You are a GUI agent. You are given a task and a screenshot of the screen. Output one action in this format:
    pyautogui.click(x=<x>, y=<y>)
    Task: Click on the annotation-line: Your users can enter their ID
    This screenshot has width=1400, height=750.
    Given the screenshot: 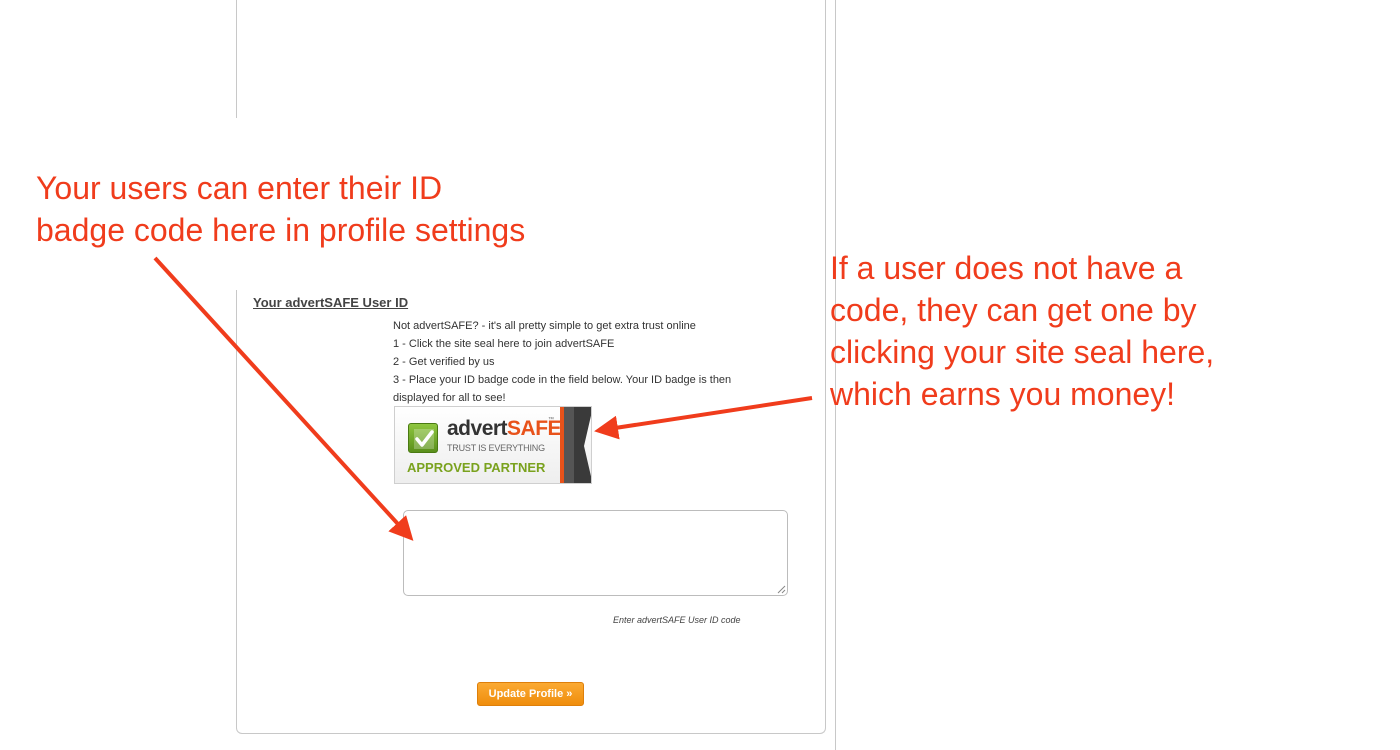 What is the action you would take?
    pyautogui.click(x=239, y=188)
    